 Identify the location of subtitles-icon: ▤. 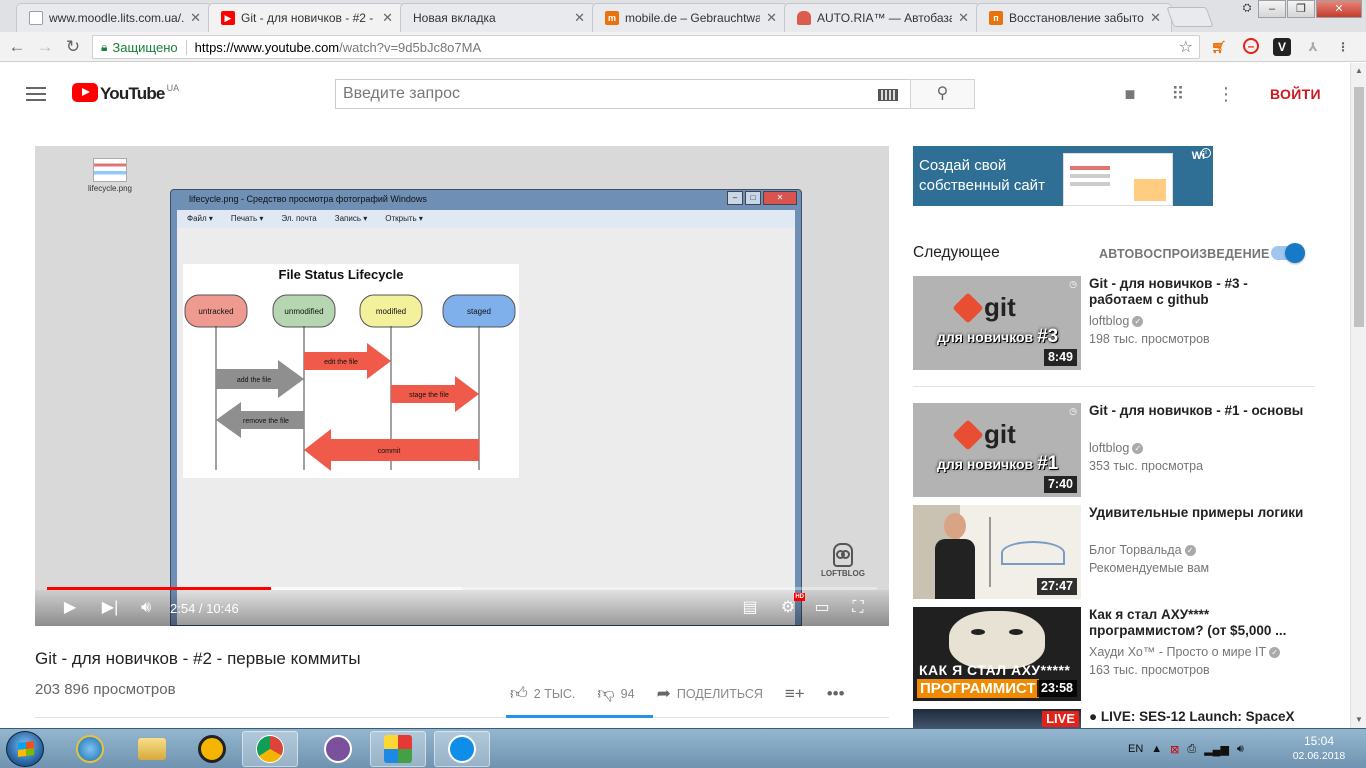
(750, 608).